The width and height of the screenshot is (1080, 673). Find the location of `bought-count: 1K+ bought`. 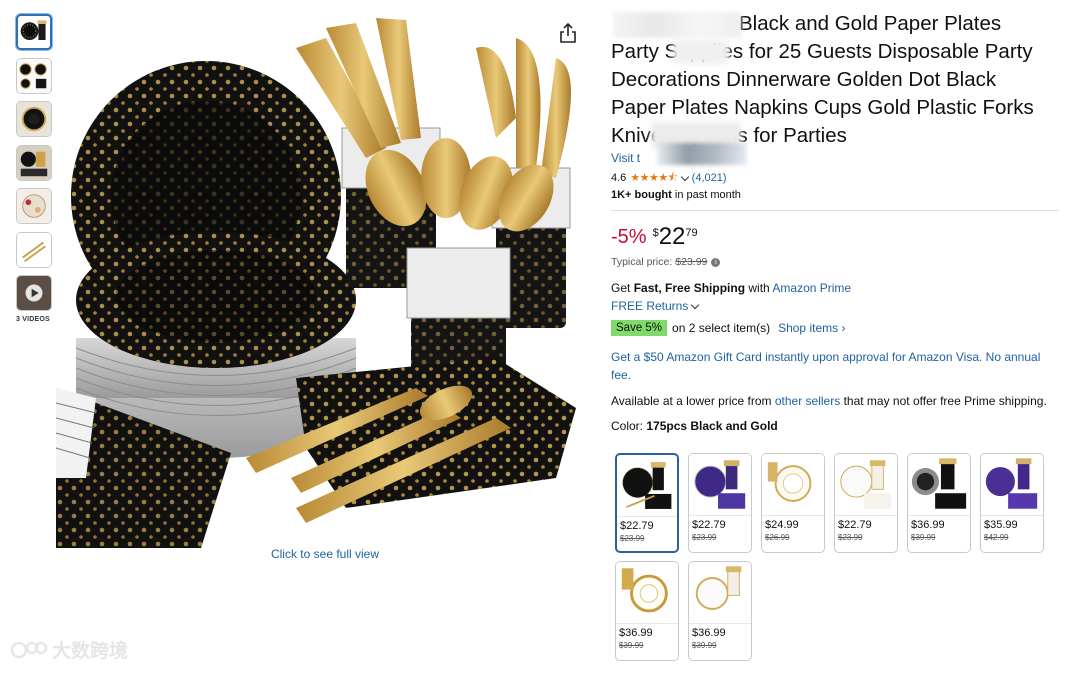

bought-count: 1K+ bought is located at coordinates (641, 195).